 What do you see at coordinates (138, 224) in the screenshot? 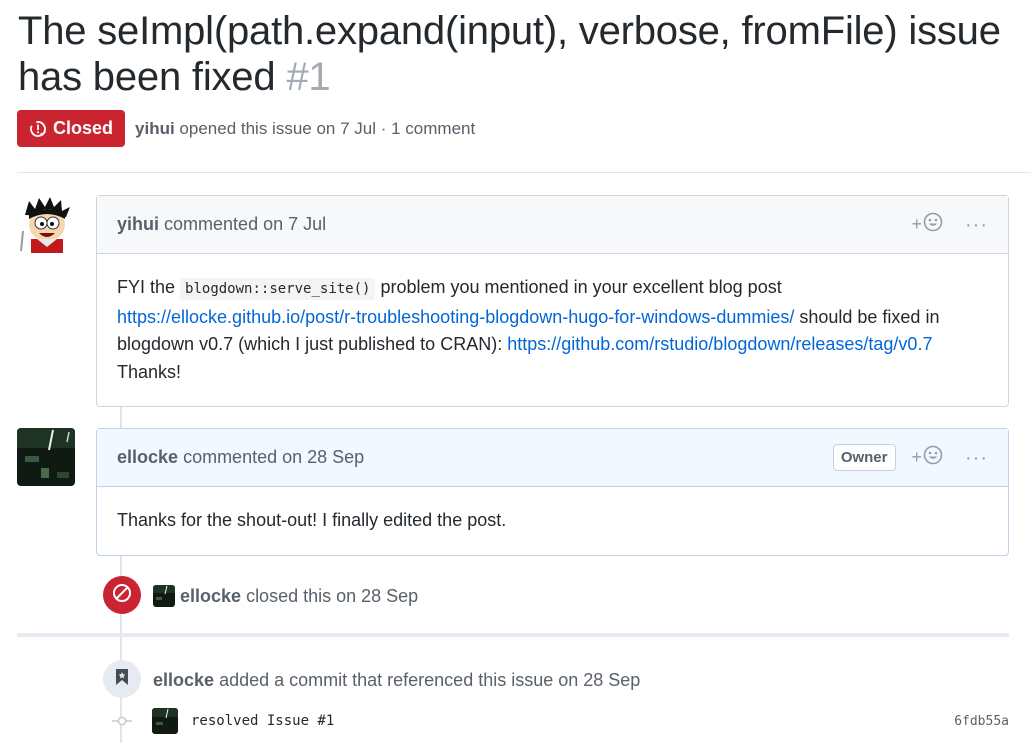
I see `comment-author-link: yihui` at bounding box center [138, 224].